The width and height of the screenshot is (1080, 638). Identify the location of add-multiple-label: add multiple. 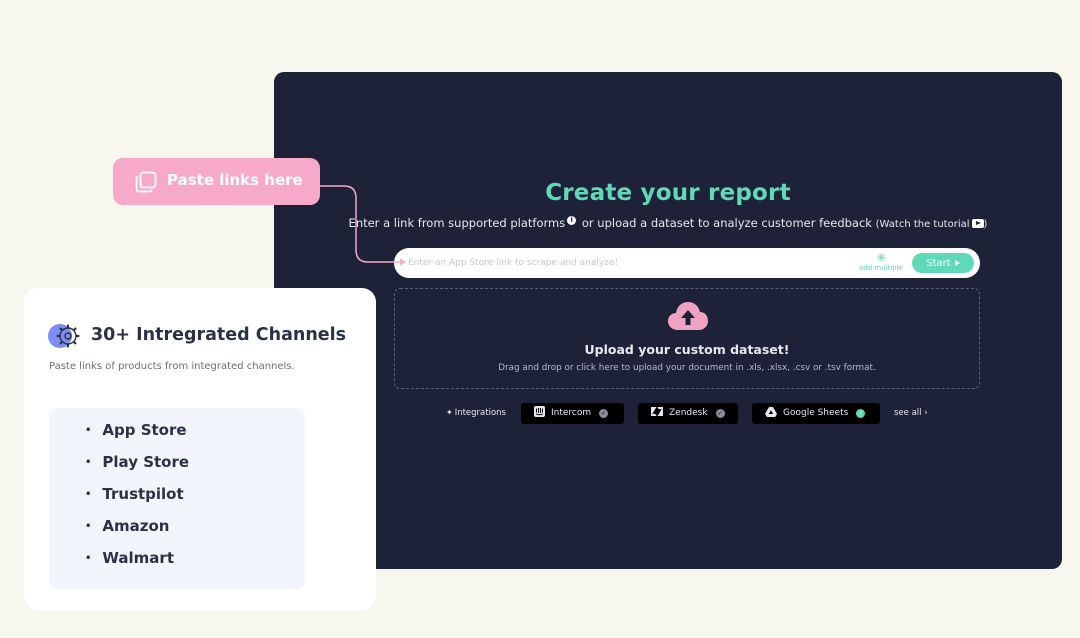
(881, 268).